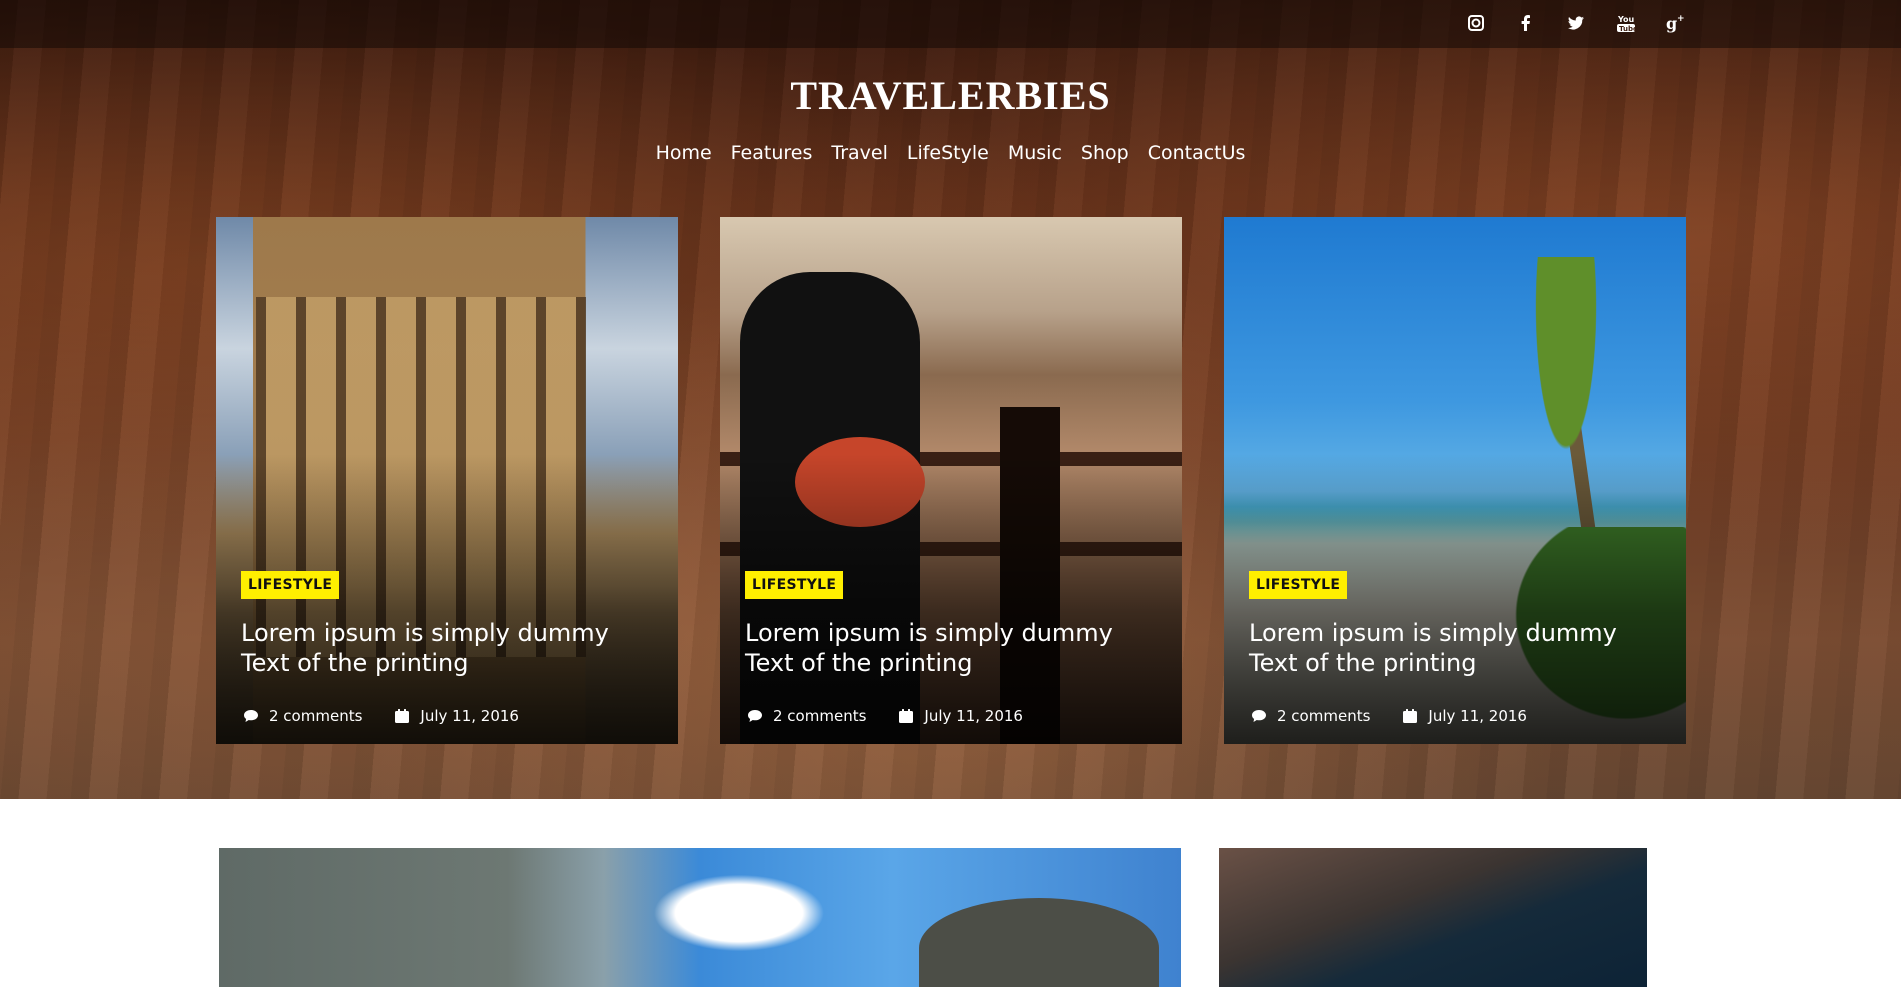  What do you see at coordinates (859, 153) in the screenshot?
I see `nav-travel: Travel` at bounding box center [859, 153].